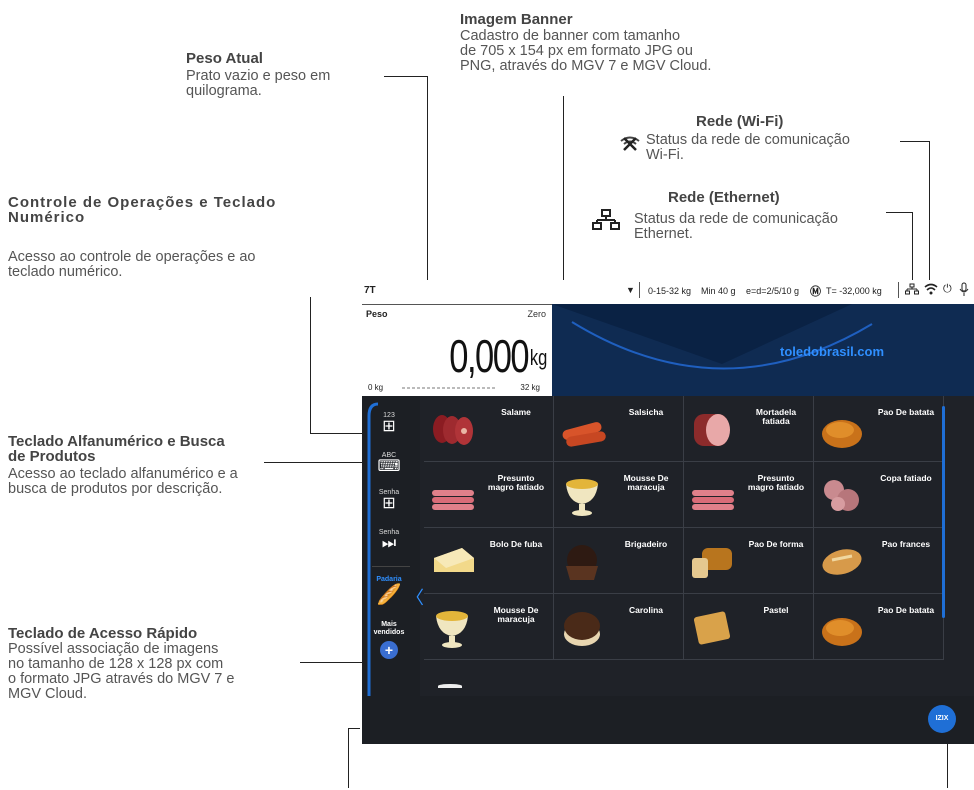 This screenshot has height=790, width=974. Describe the element at coordinates (906, 544) in the screenshot. I see `product-label: Pao frances` at that location.